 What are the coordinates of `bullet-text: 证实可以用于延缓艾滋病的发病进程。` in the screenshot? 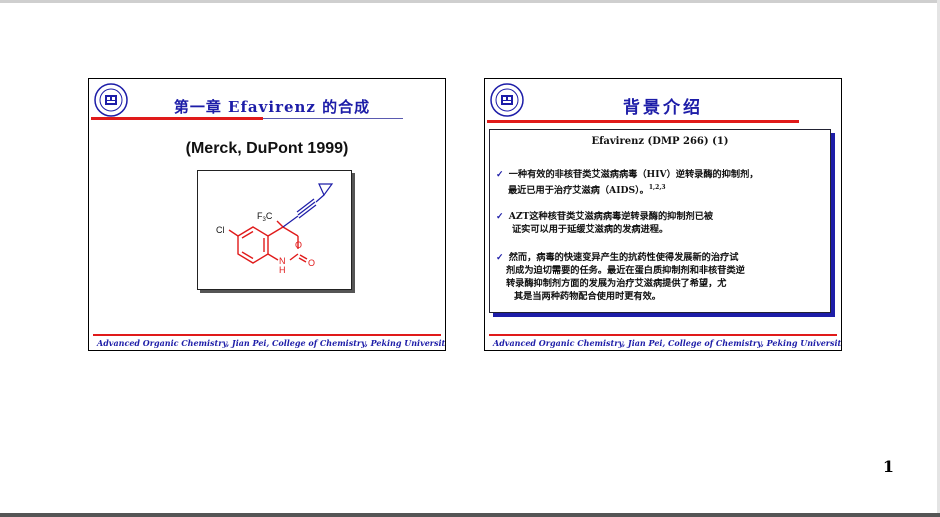 It's located at (590, 229).